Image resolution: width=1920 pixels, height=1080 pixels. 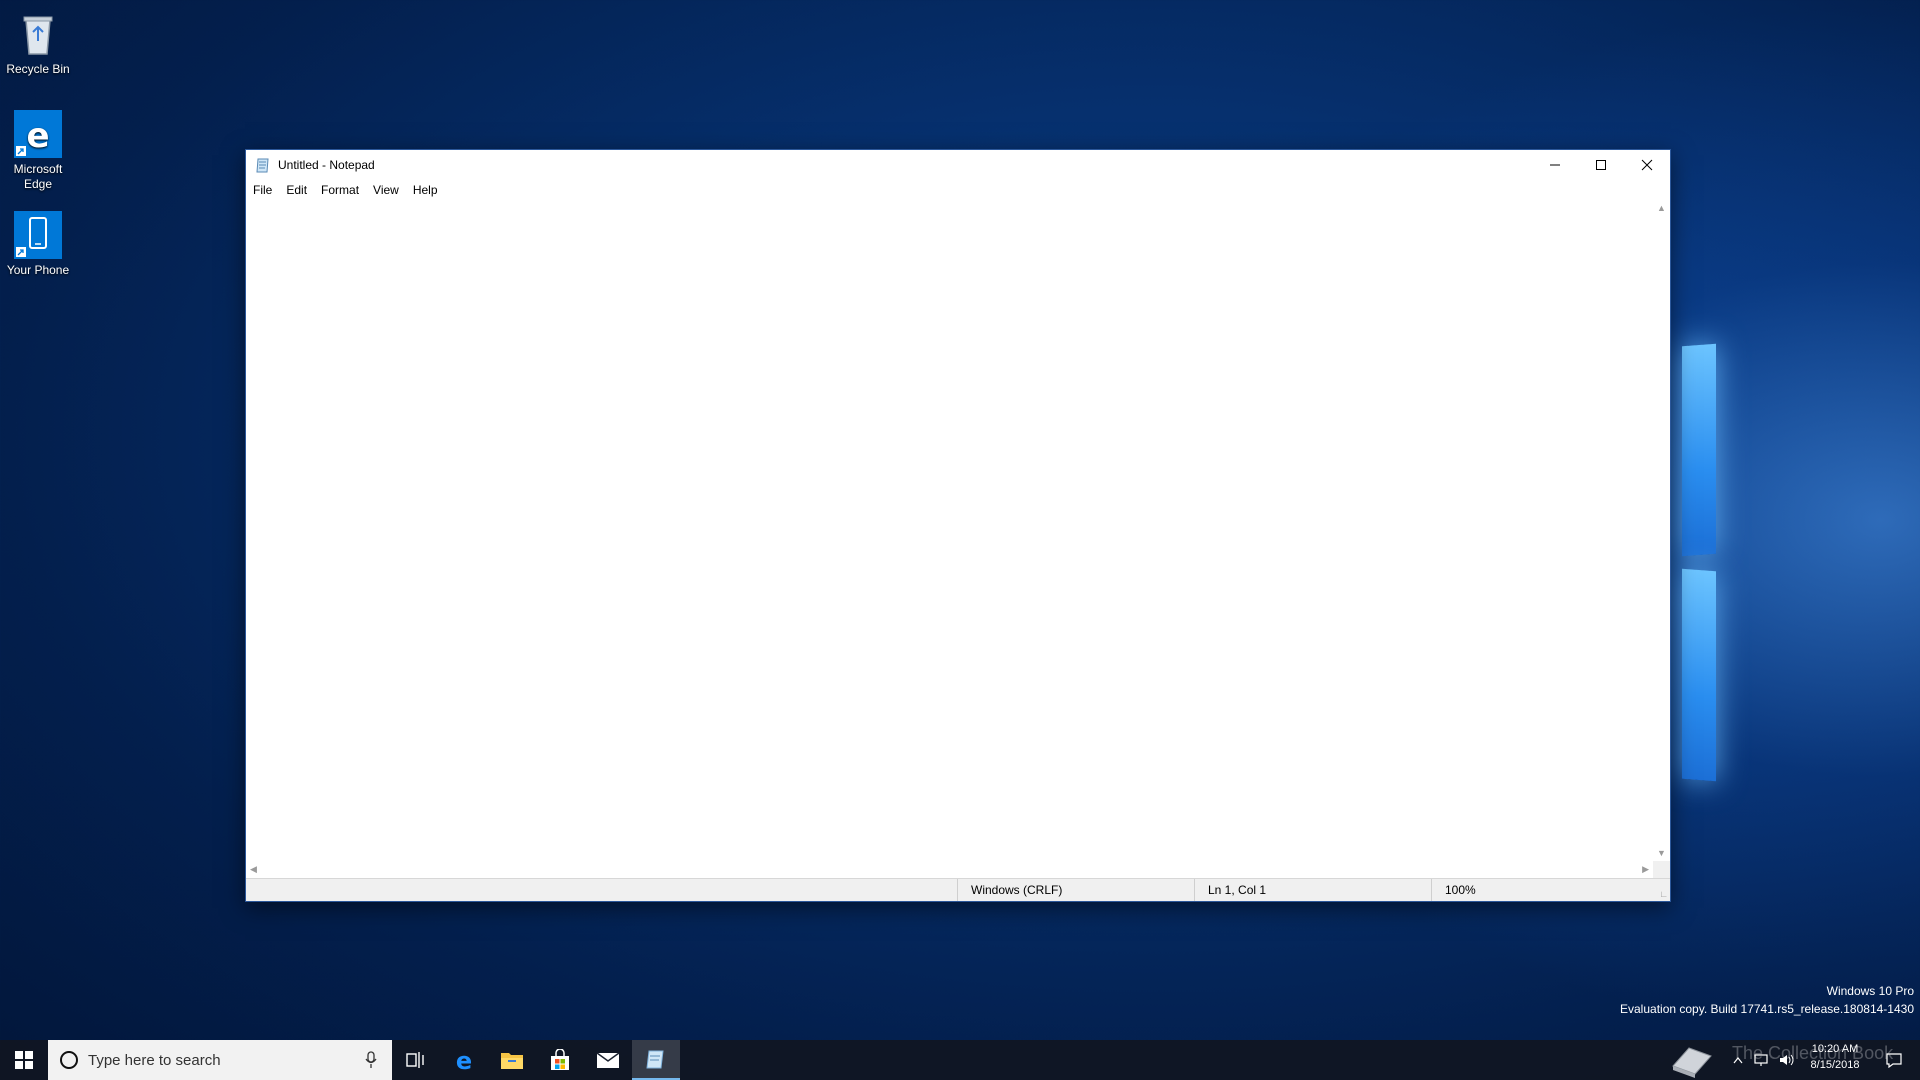 What do you see at coordinates (371, 1060) in the screenshot?
I see `microphone-icon` at bounding box center [371, 1060].